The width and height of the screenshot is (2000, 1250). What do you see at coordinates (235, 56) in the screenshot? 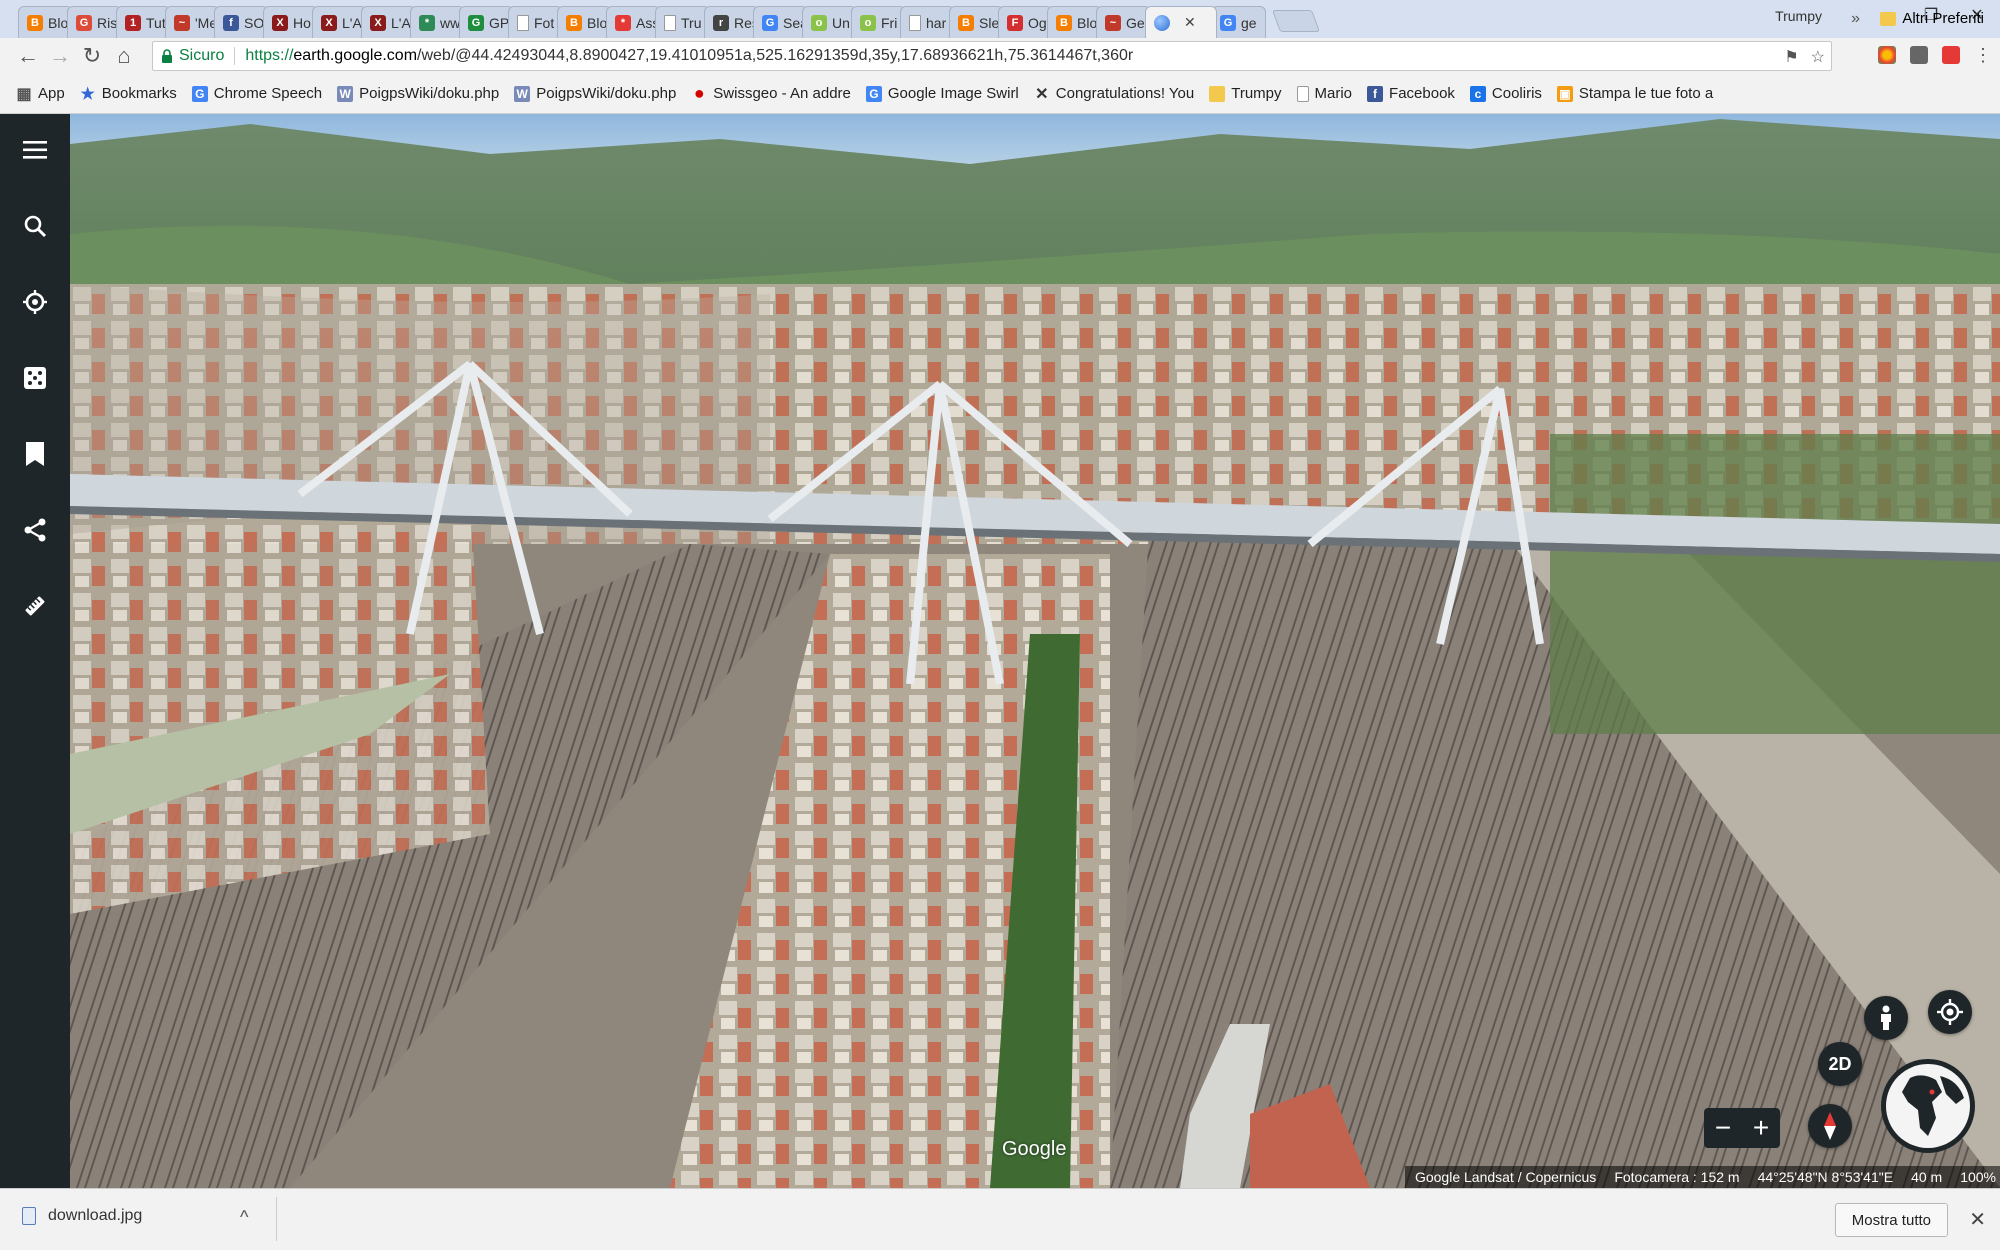
I see `divider` at bounding box center [235, 56].